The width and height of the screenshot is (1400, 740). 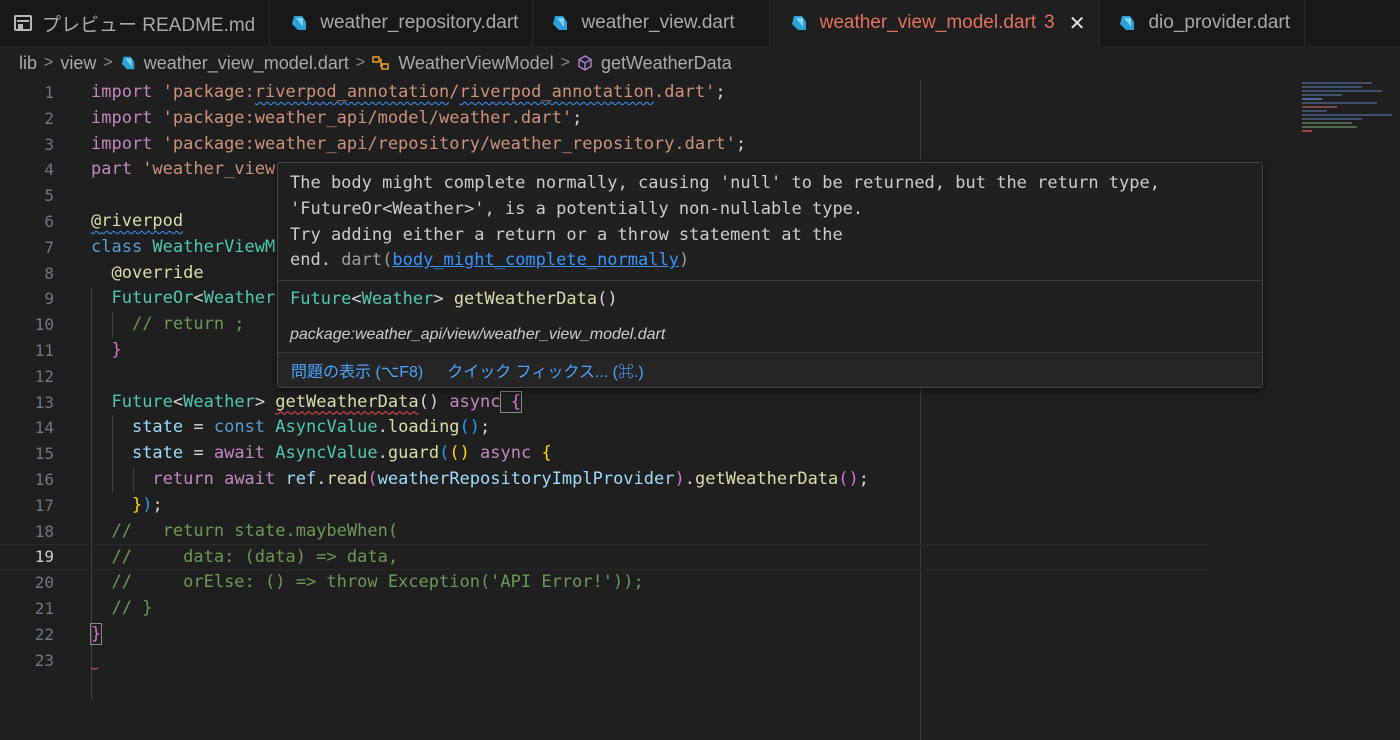 What do you see at coordinates (44, 454) in the screenshot?
I see `line-number: 15` at bounding box center [44, 454].